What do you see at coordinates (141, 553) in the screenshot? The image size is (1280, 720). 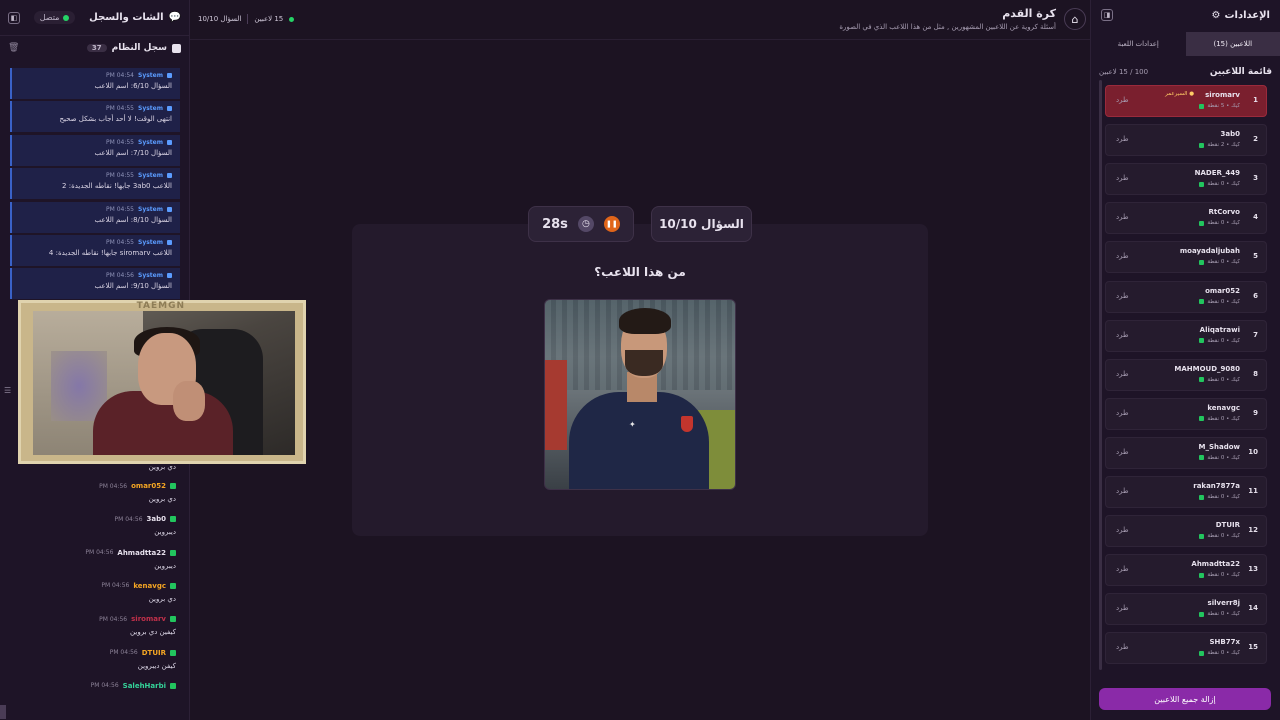 I see `message-user: Ahmadtta22` at bounding box center [141, 553].